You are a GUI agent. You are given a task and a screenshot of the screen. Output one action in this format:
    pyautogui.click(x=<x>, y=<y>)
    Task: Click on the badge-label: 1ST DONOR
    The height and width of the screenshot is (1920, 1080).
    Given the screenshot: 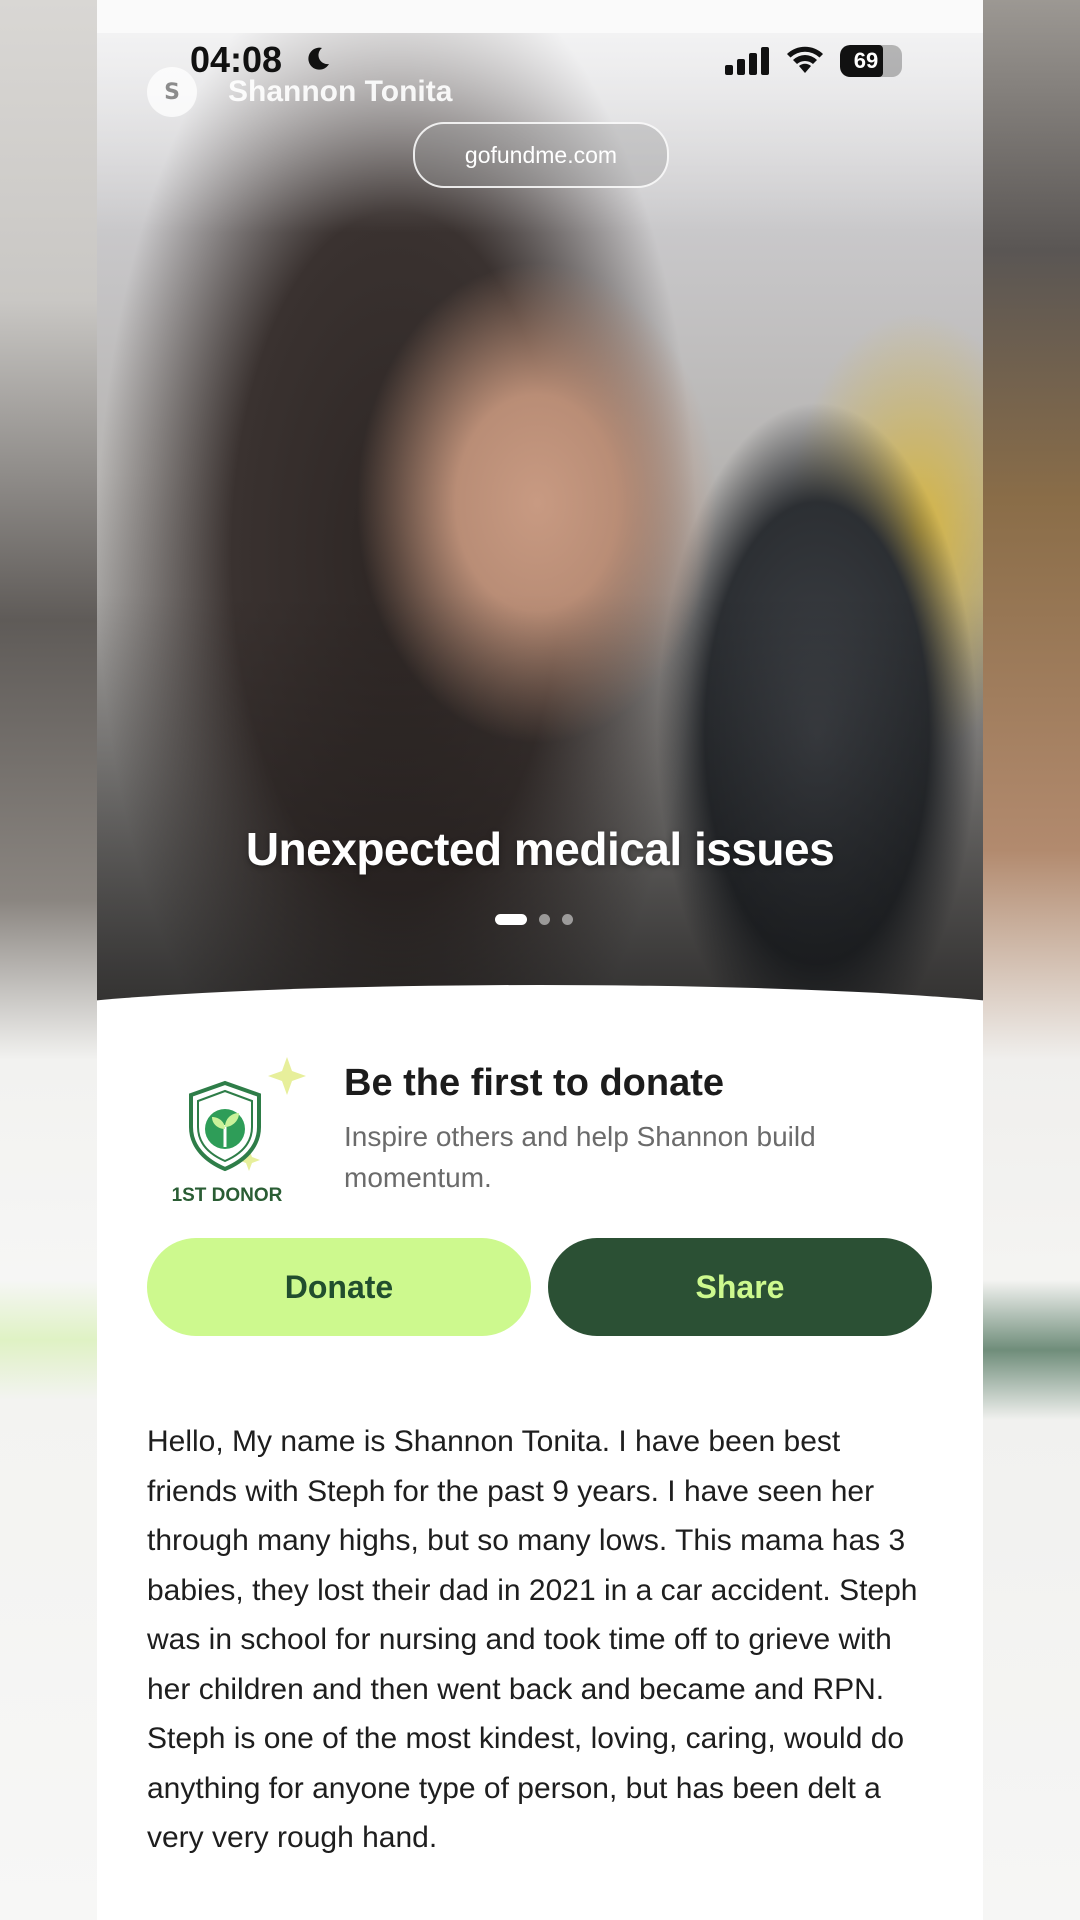 What is the action you would take?
    pyautogui.click(x=227, y=1195)
    